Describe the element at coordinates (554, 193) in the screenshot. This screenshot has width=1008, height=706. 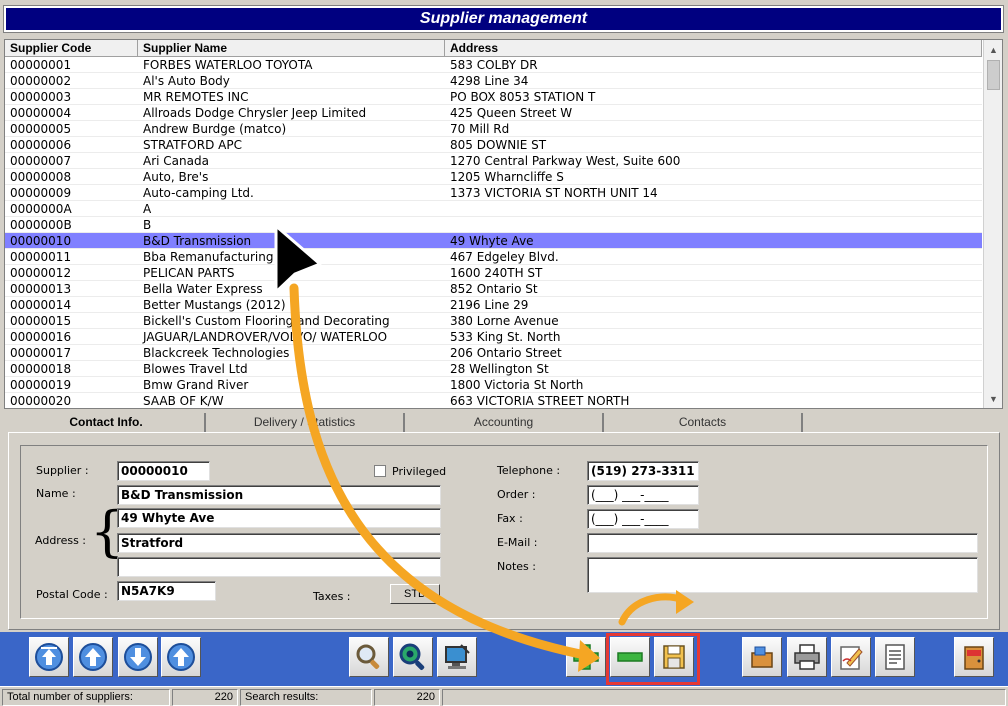
I see `cell-address: 1373 VICTORIA ST NORTH UNIT 14` at that location.